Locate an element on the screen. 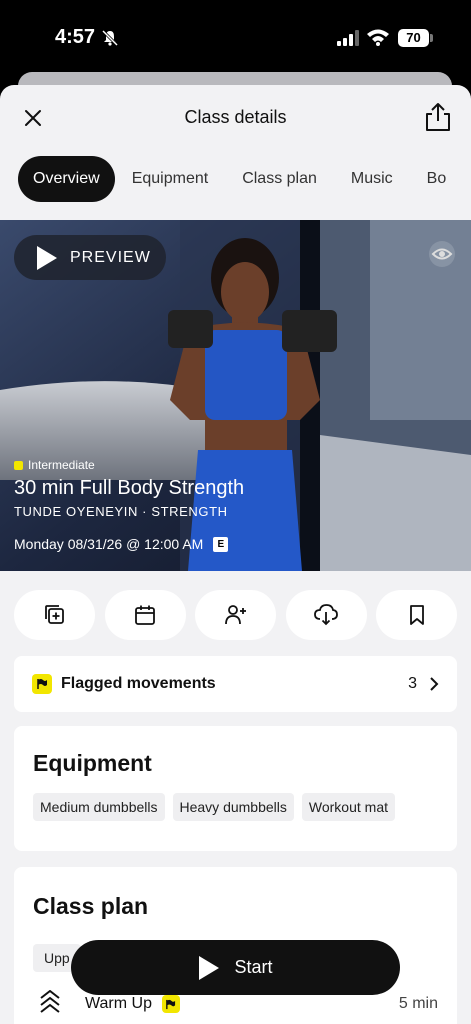 The image size is (471, 1024). equipment-chip: Workout mat is located at coordinates (348, 807).